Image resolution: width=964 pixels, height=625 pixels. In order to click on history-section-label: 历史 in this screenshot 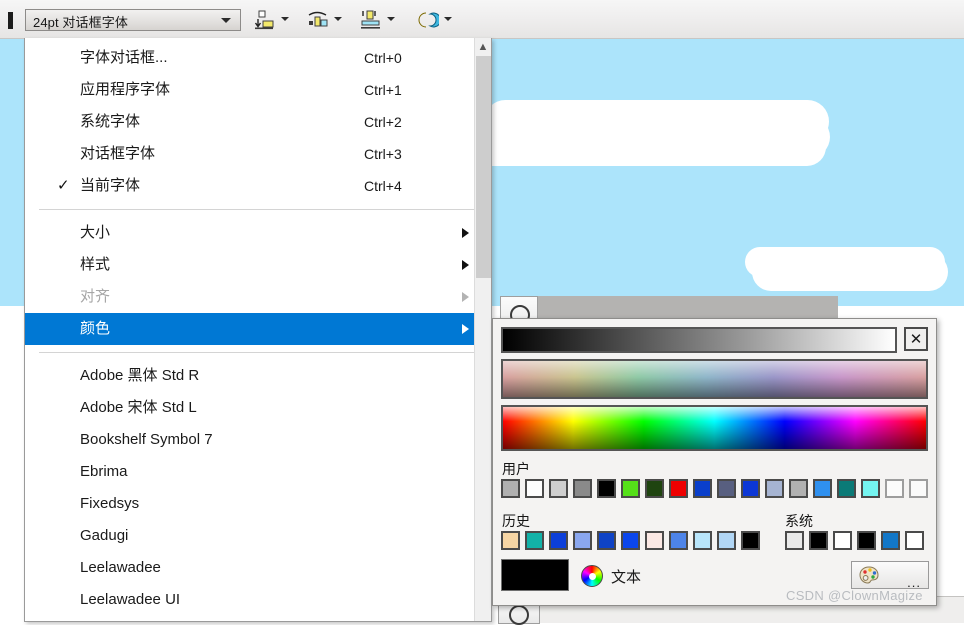, I will do `click(516, 521)`.